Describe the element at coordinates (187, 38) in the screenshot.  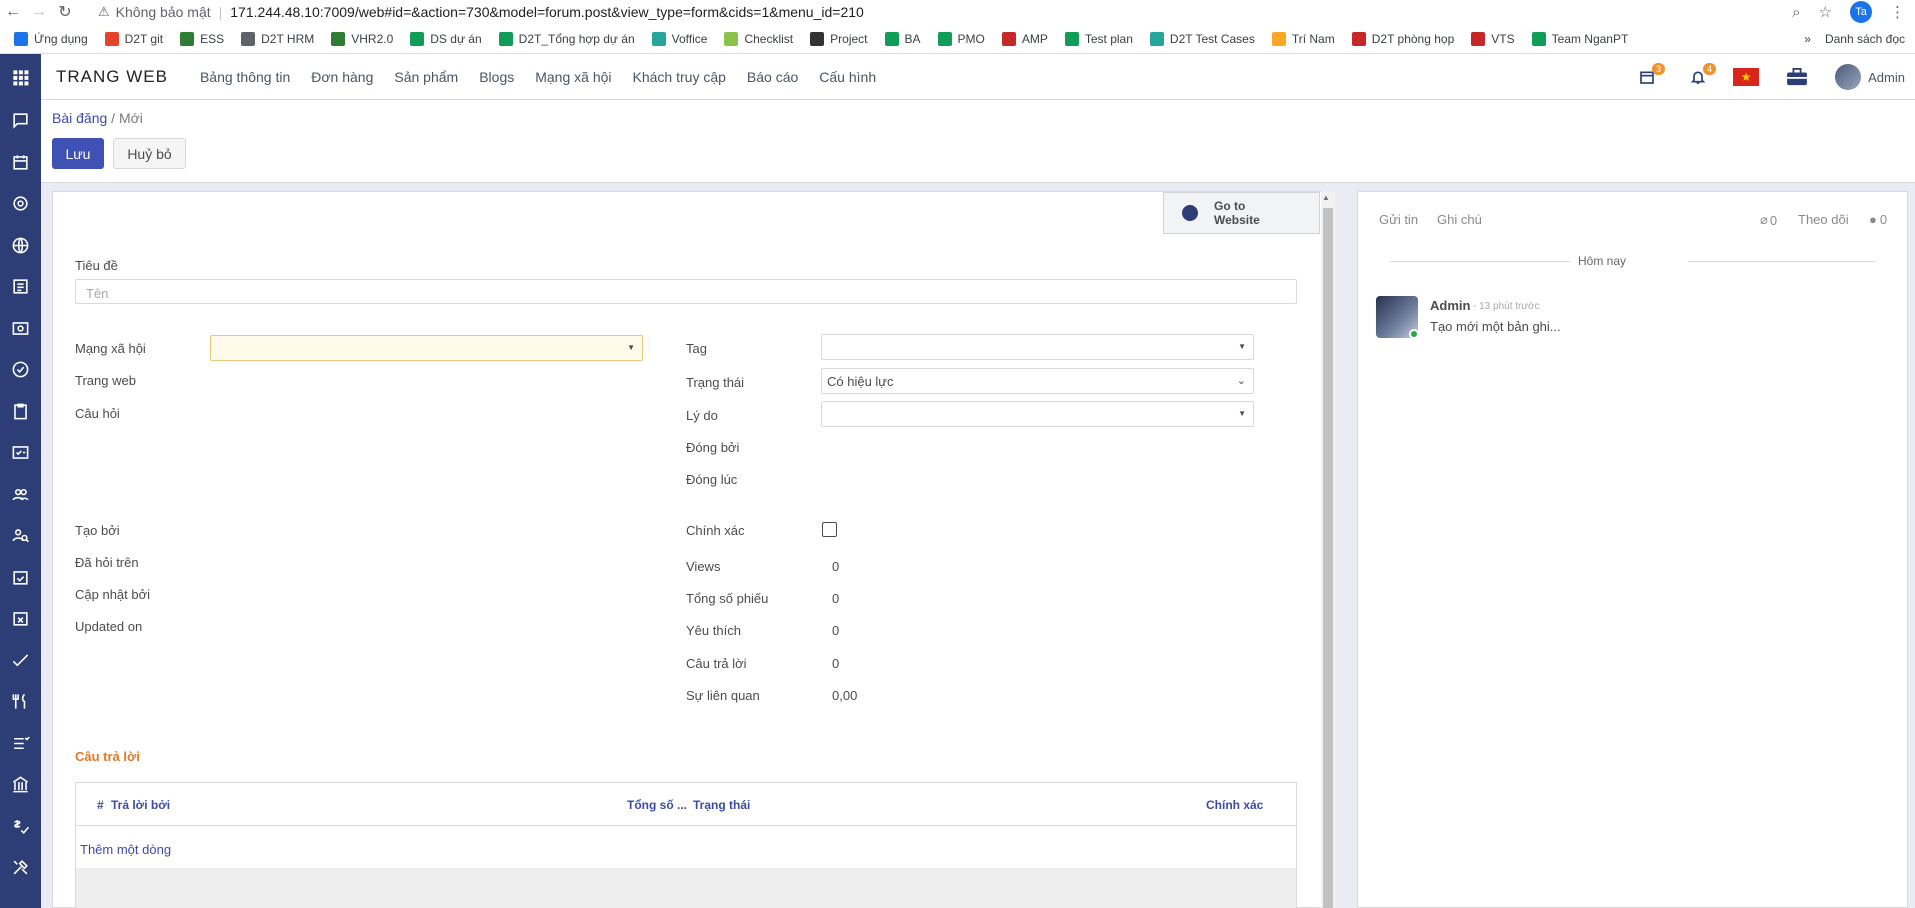
I see `shield-icon` at that location.